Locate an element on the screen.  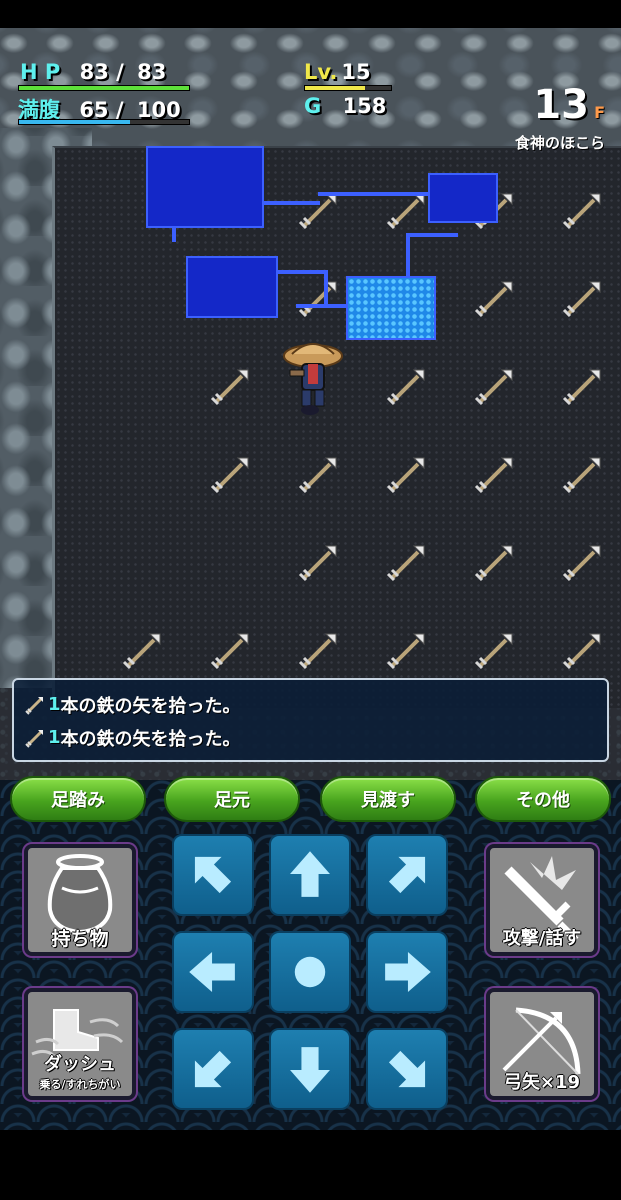
dpad-up is located at coordinates (310, 875).